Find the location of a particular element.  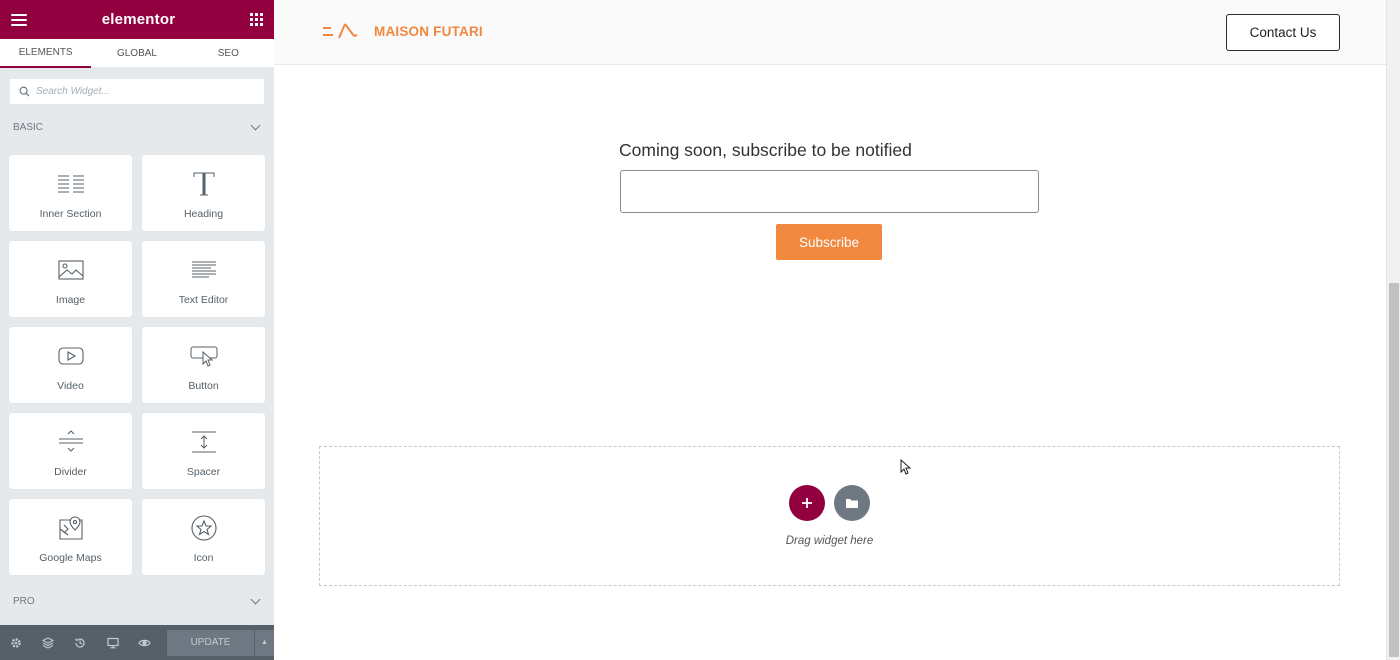

widget-heading: Heading is located at coordinates (203, 193).